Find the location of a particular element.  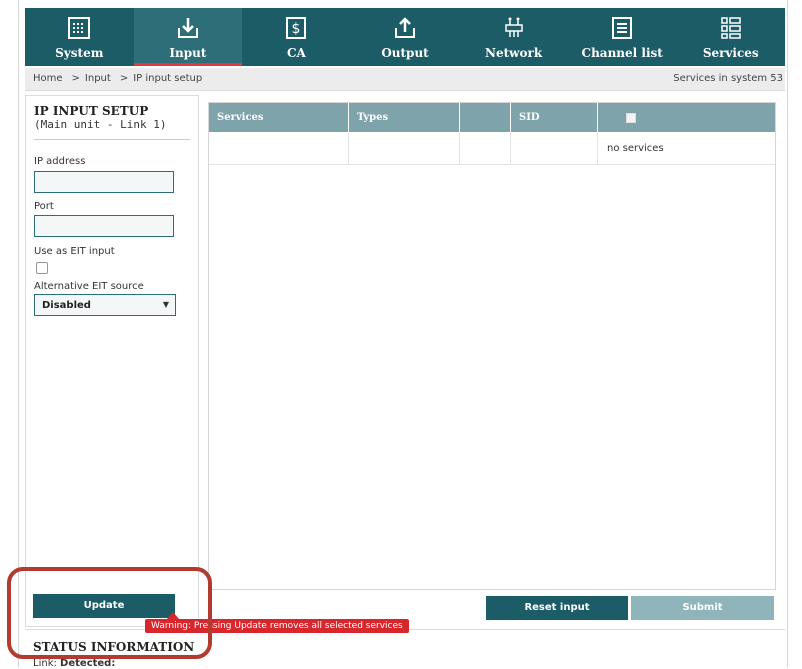

port-label: Port is located at coordinates (44, 206).